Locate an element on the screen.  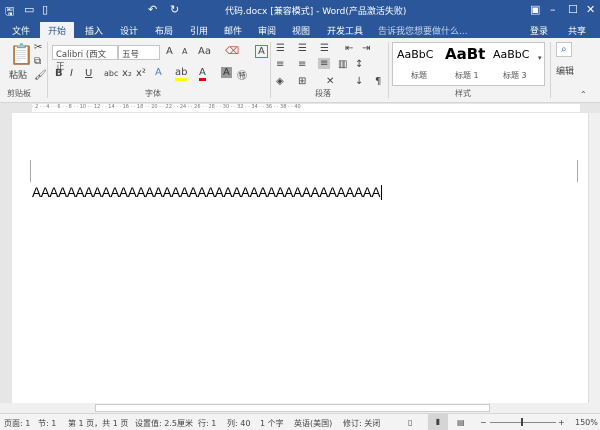
char-shading-icon: A is located at coordinates (226, 72).